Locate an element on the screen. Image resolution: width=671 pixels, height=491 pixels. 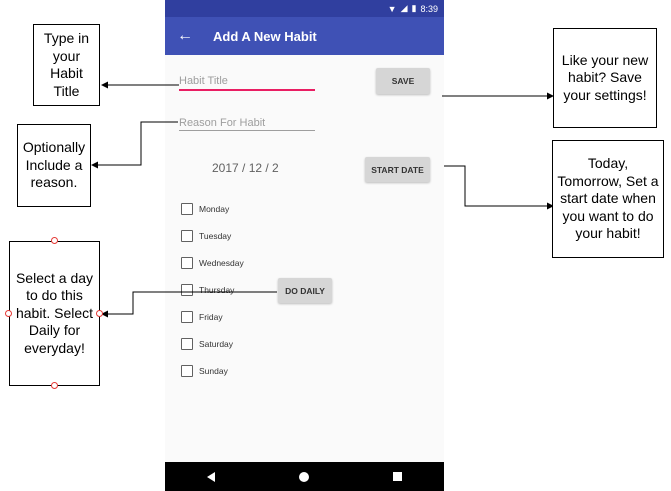
start-date-connector is located at coordinates (499, 187).